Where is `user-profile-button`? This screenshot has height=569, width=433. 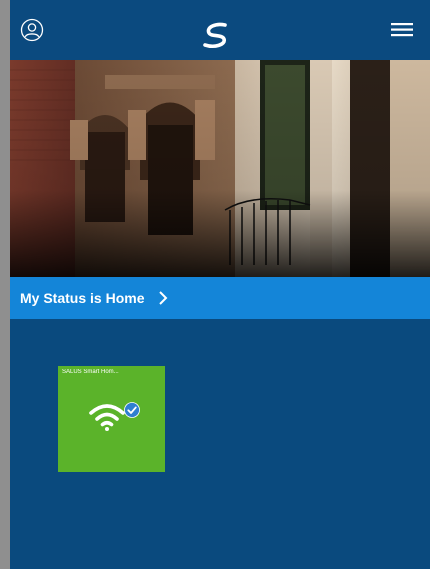 user-profile-button is located at coordinates (32, 30).